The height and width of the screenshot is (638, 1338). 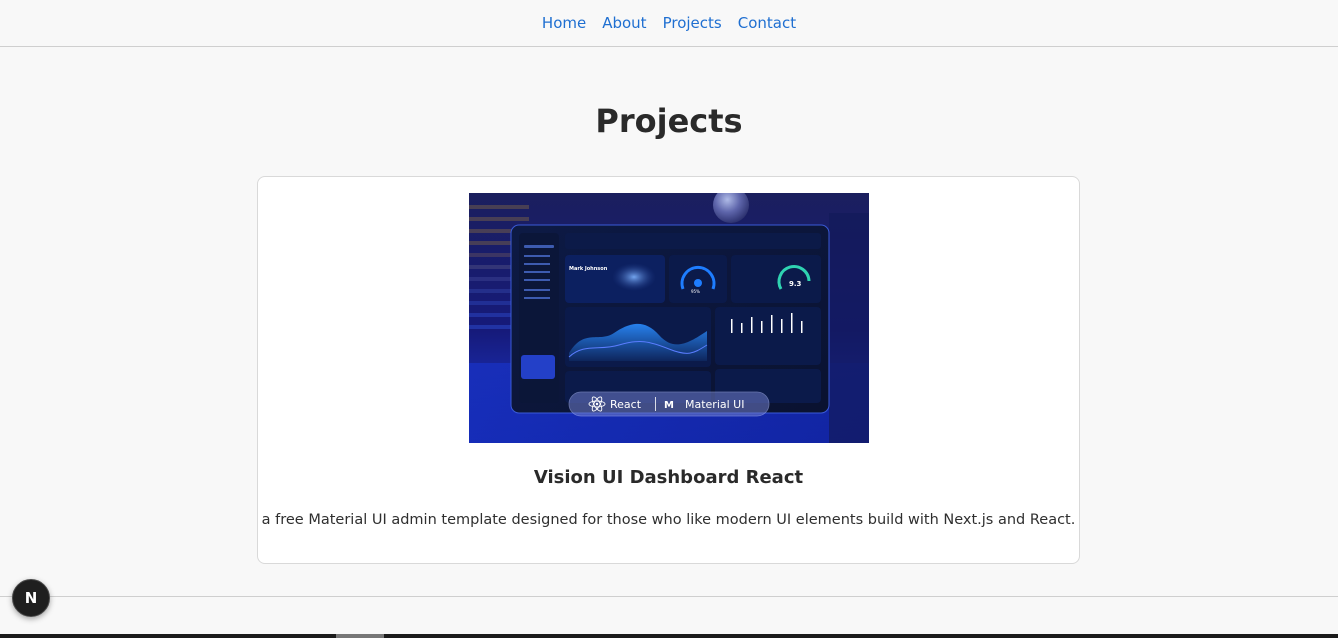 What do you see at coordinates (564, 23) in the screenshot?
I see `nav-link-home: Home` at bounding box center [564, 23].